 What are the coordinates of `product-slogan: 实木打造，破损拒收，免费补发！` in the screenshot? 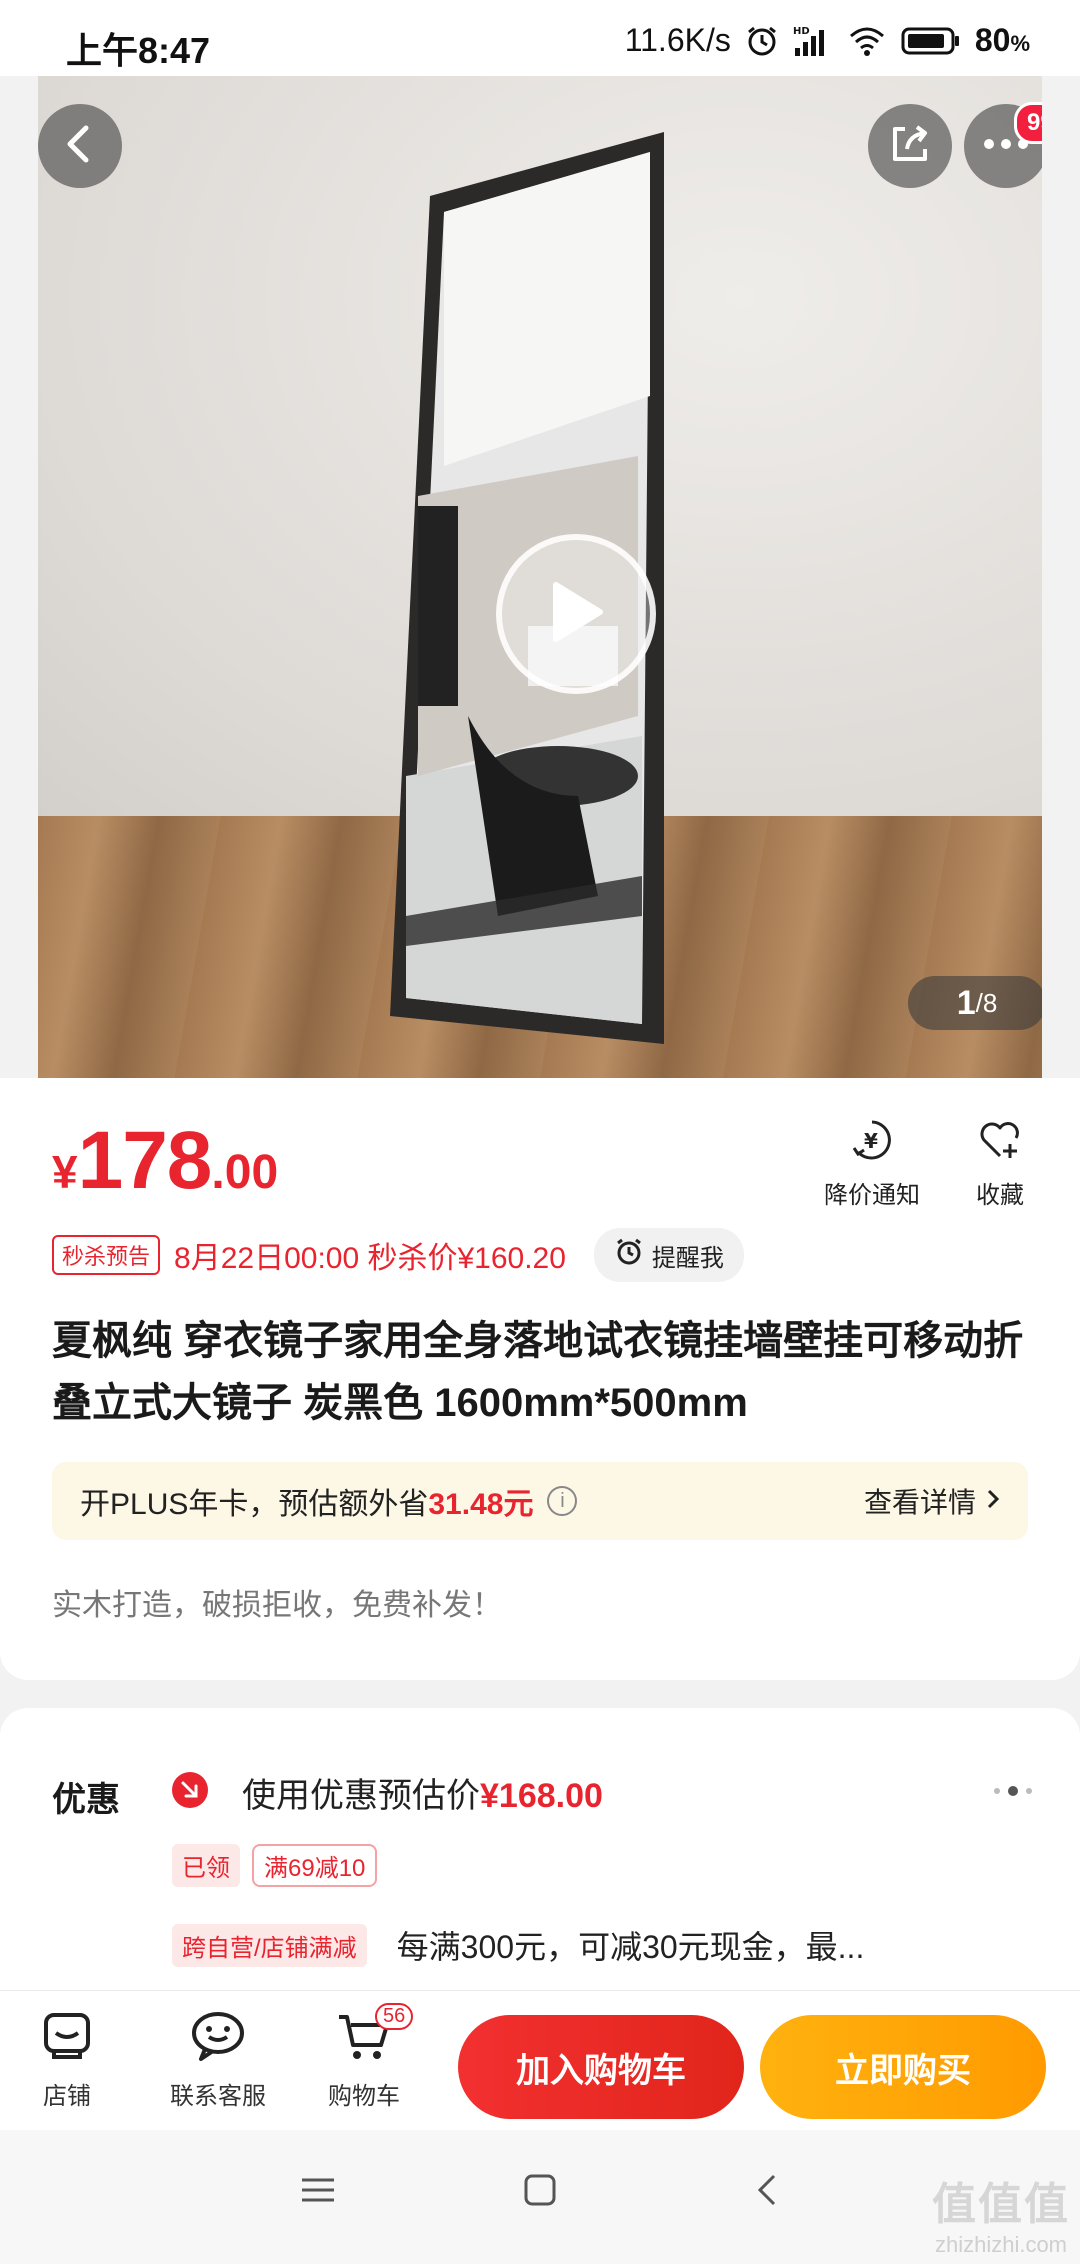 It's located at (277, 1605).